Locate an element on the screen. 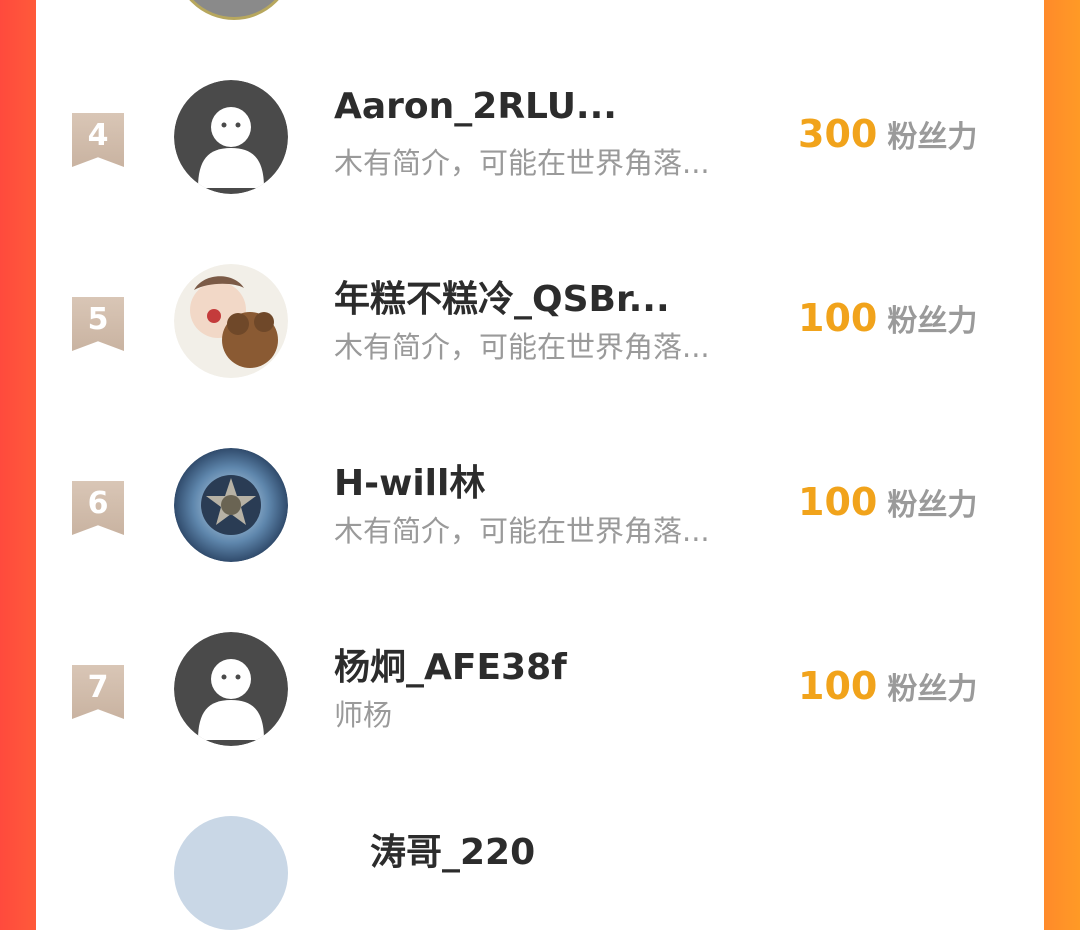 The image size is (1080, 930). user-name: 杨炯_AFE38f is located at coordinates (554, 664).